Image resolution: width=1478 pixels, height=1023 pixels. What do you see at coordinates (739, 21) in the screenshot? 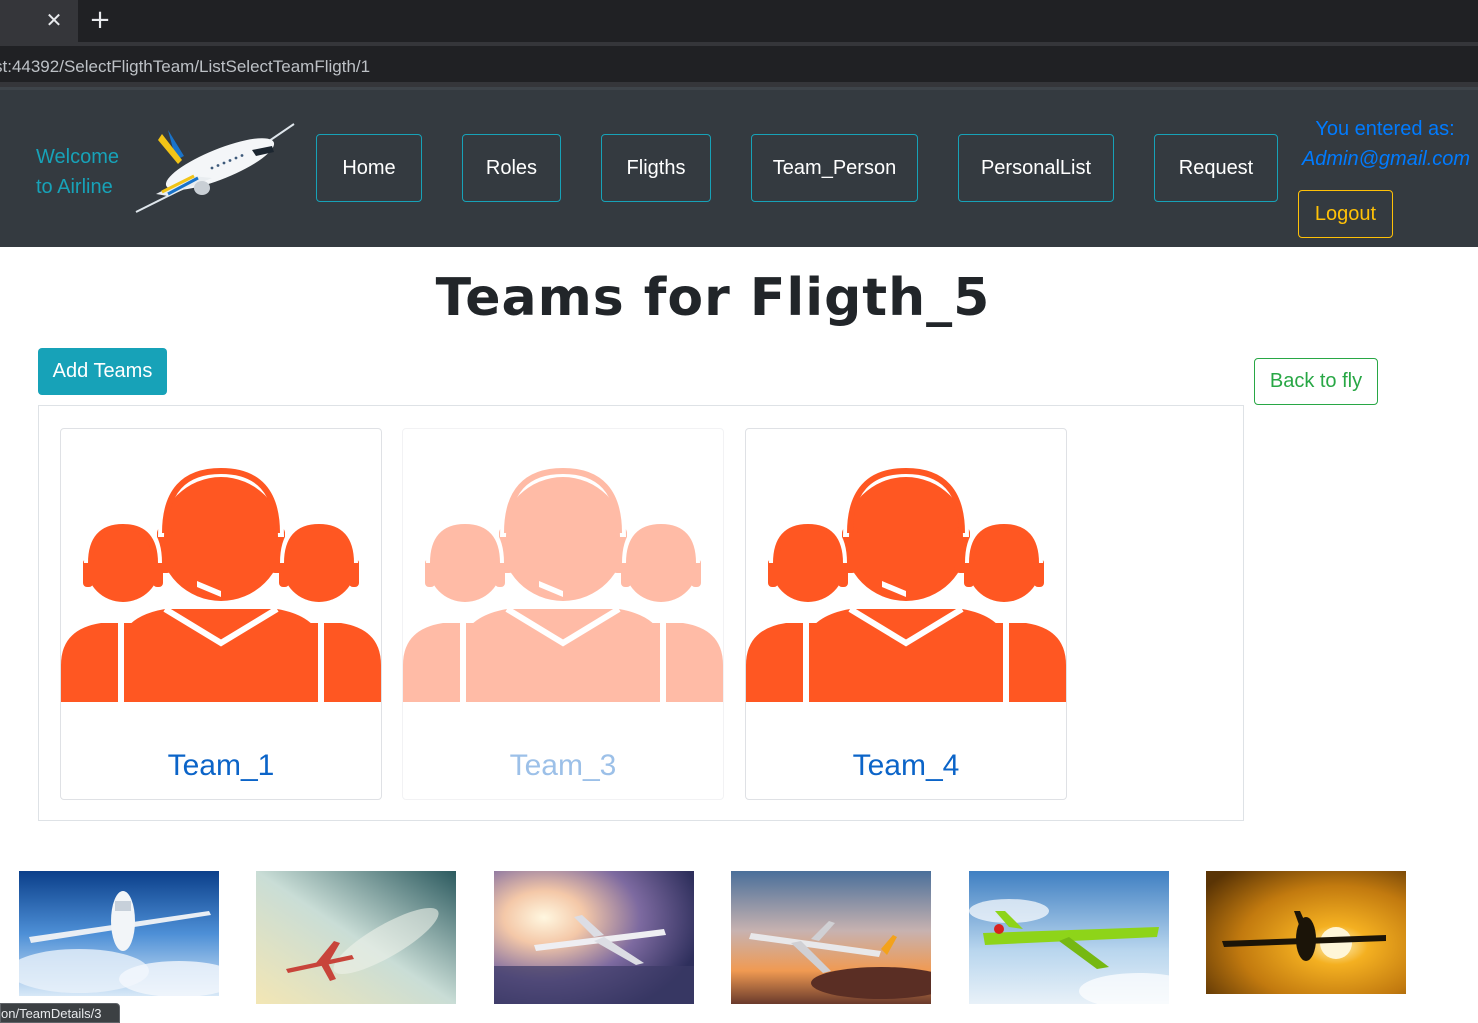
I see `browser-tab-bar: ✕ +` at bounding box center [739, 21].